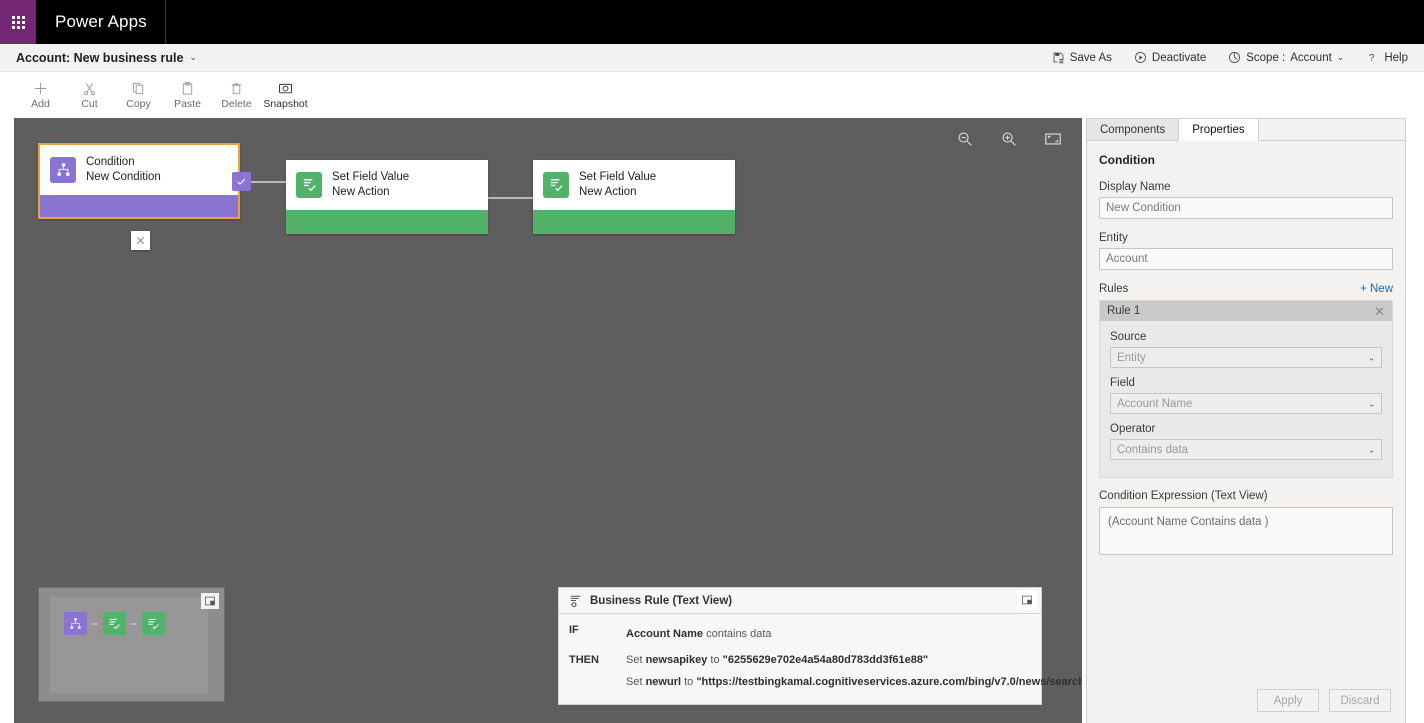 The width and height of the screenshot is (1424, 723). What do you see at coordinates (95, 623) in the screenshot?
I see `minimap-link` at bounding box center [95, 623].